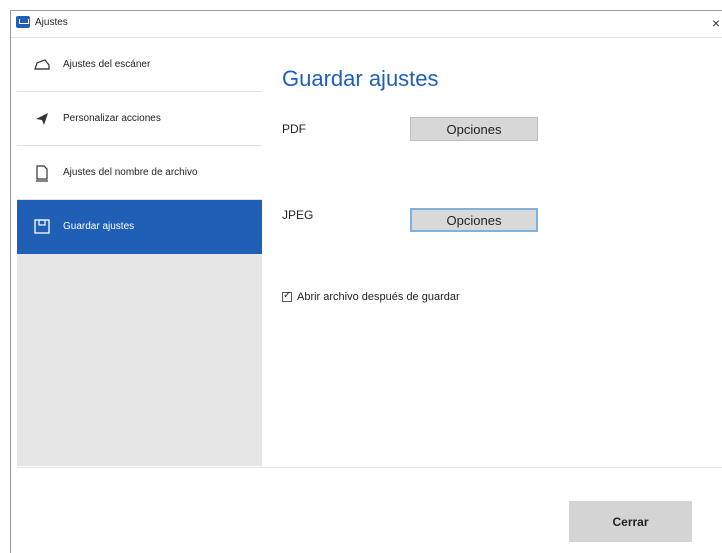 The image size is (722, 553). What do you see at coordinates (474, 220) in the screenshot?
I see `jpeg-options-button: Opciones` at bounding box center [474, 220].